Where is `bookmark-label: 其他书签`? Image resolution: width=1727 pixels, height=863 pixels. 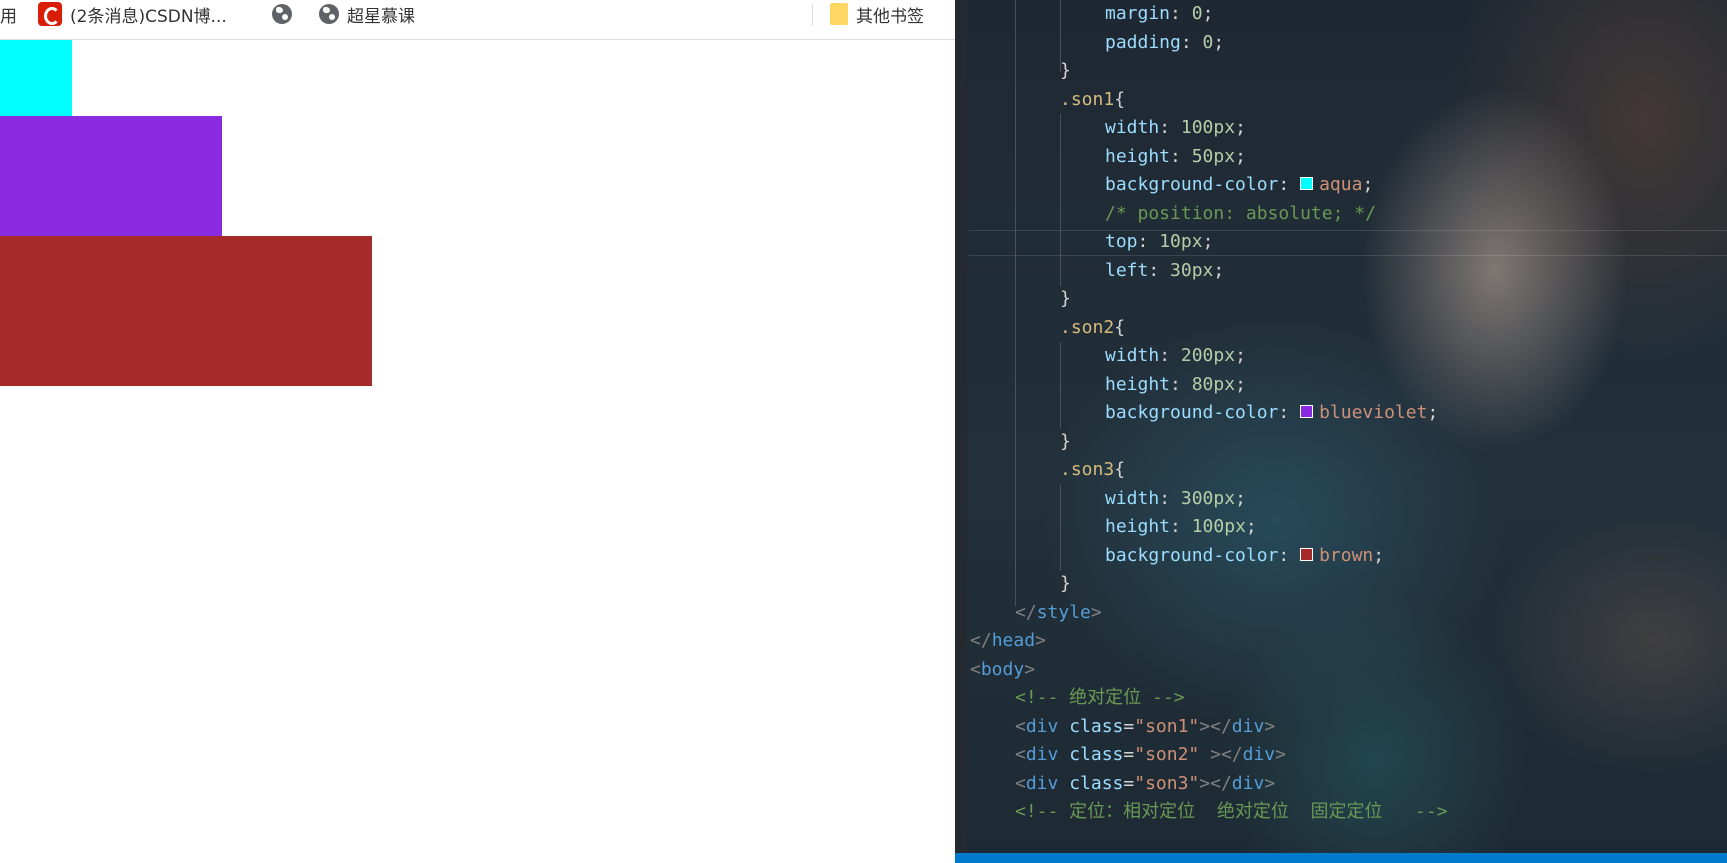 bookmark-label: 其他书签 is located at coordinates (890, 16).